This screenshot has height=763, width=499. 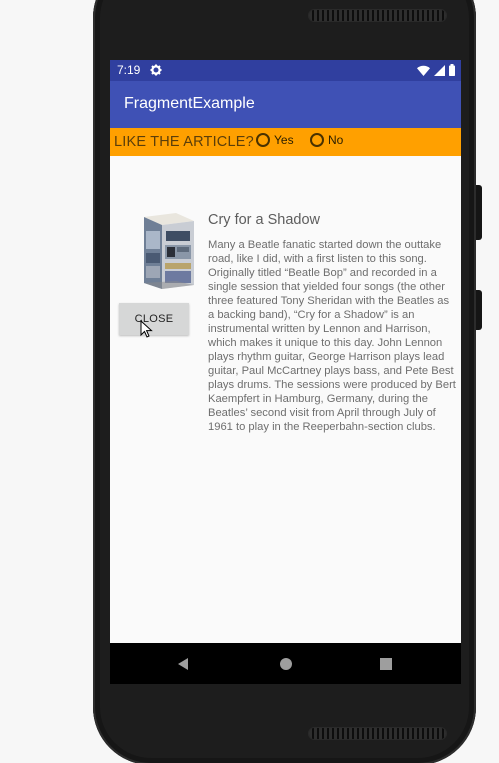 I want to click on rating-bar: LIKE THE ARTICLE? Yes No, so click(x=285, y=142).